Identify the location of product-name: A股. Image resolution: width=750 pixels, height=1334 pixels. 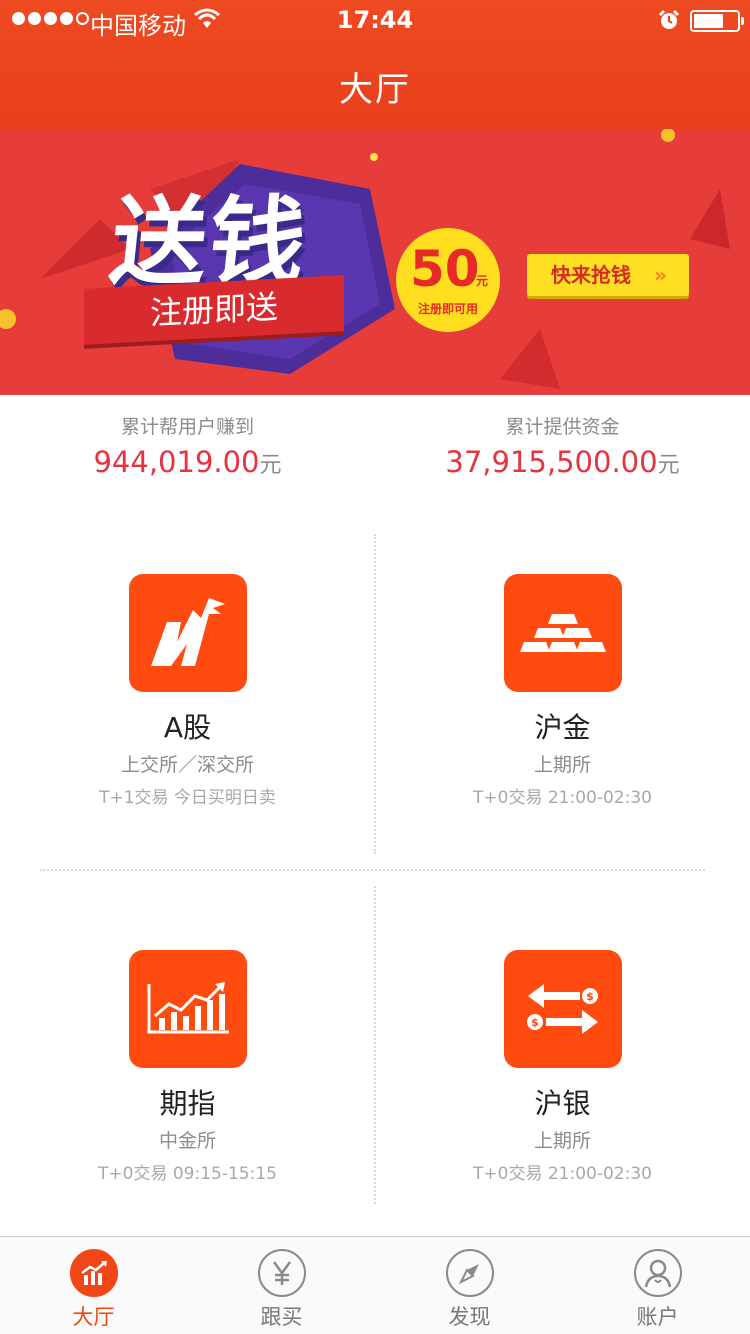
(187, 727).